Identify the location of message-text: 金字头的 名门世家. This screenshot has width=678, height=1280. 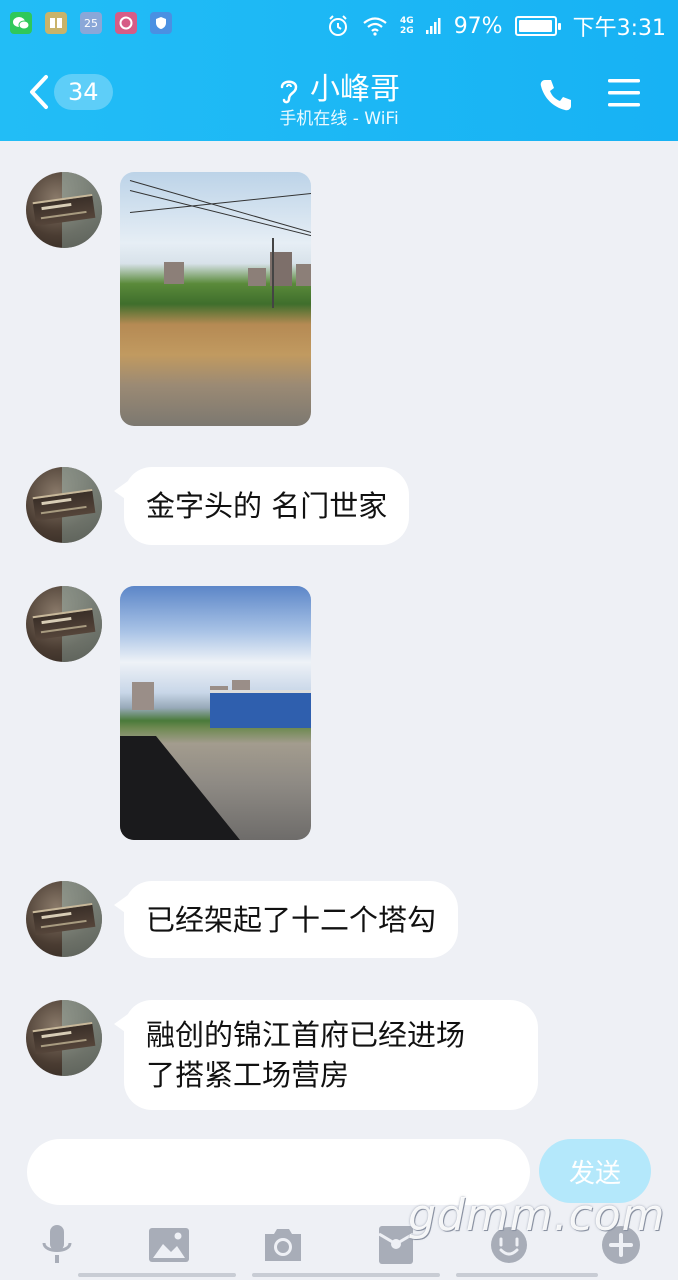
(267, 506).